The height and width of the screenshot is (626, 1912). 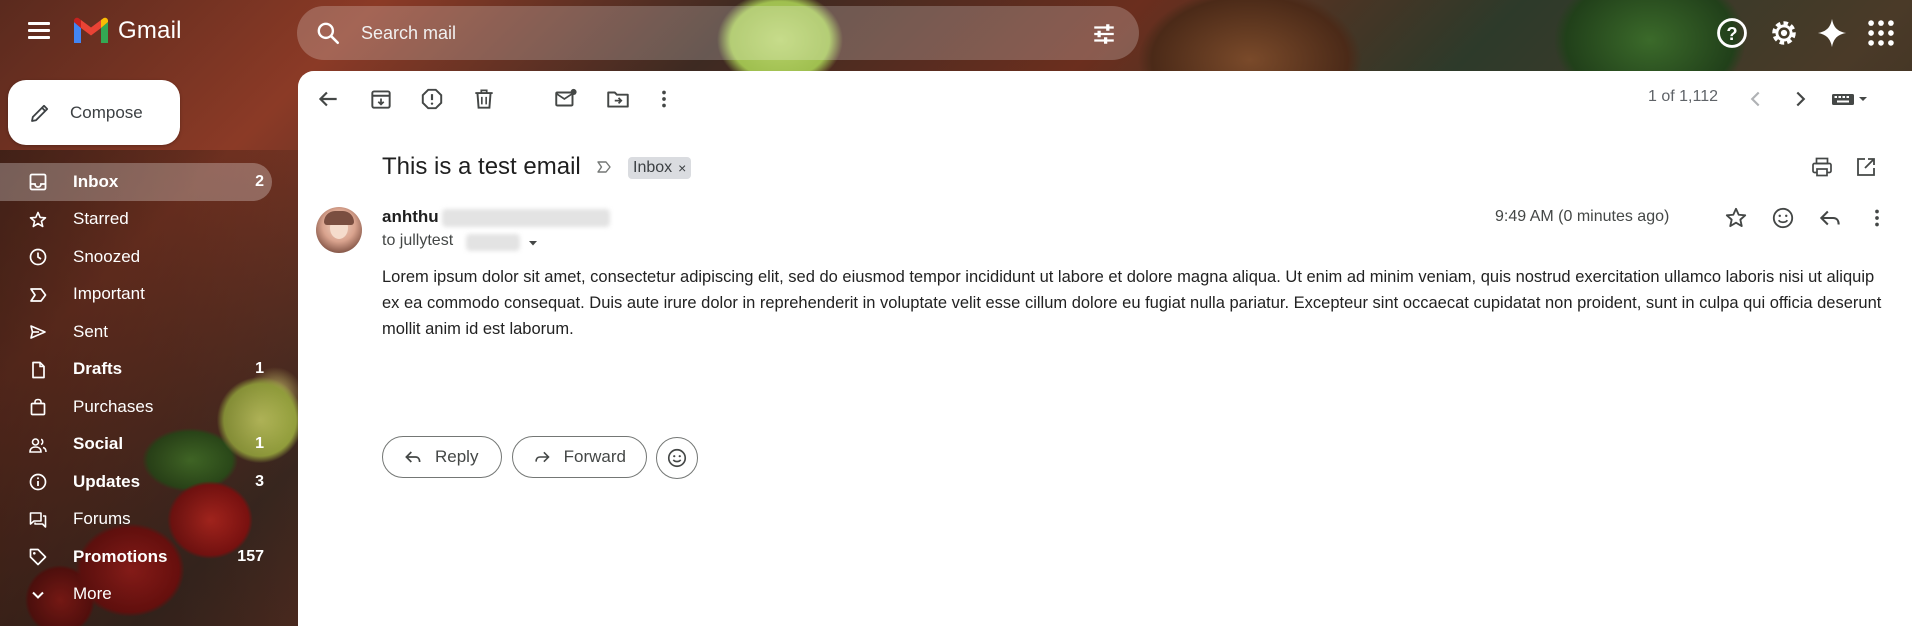 I want to click on people-icon, so click(x=38, y=445).